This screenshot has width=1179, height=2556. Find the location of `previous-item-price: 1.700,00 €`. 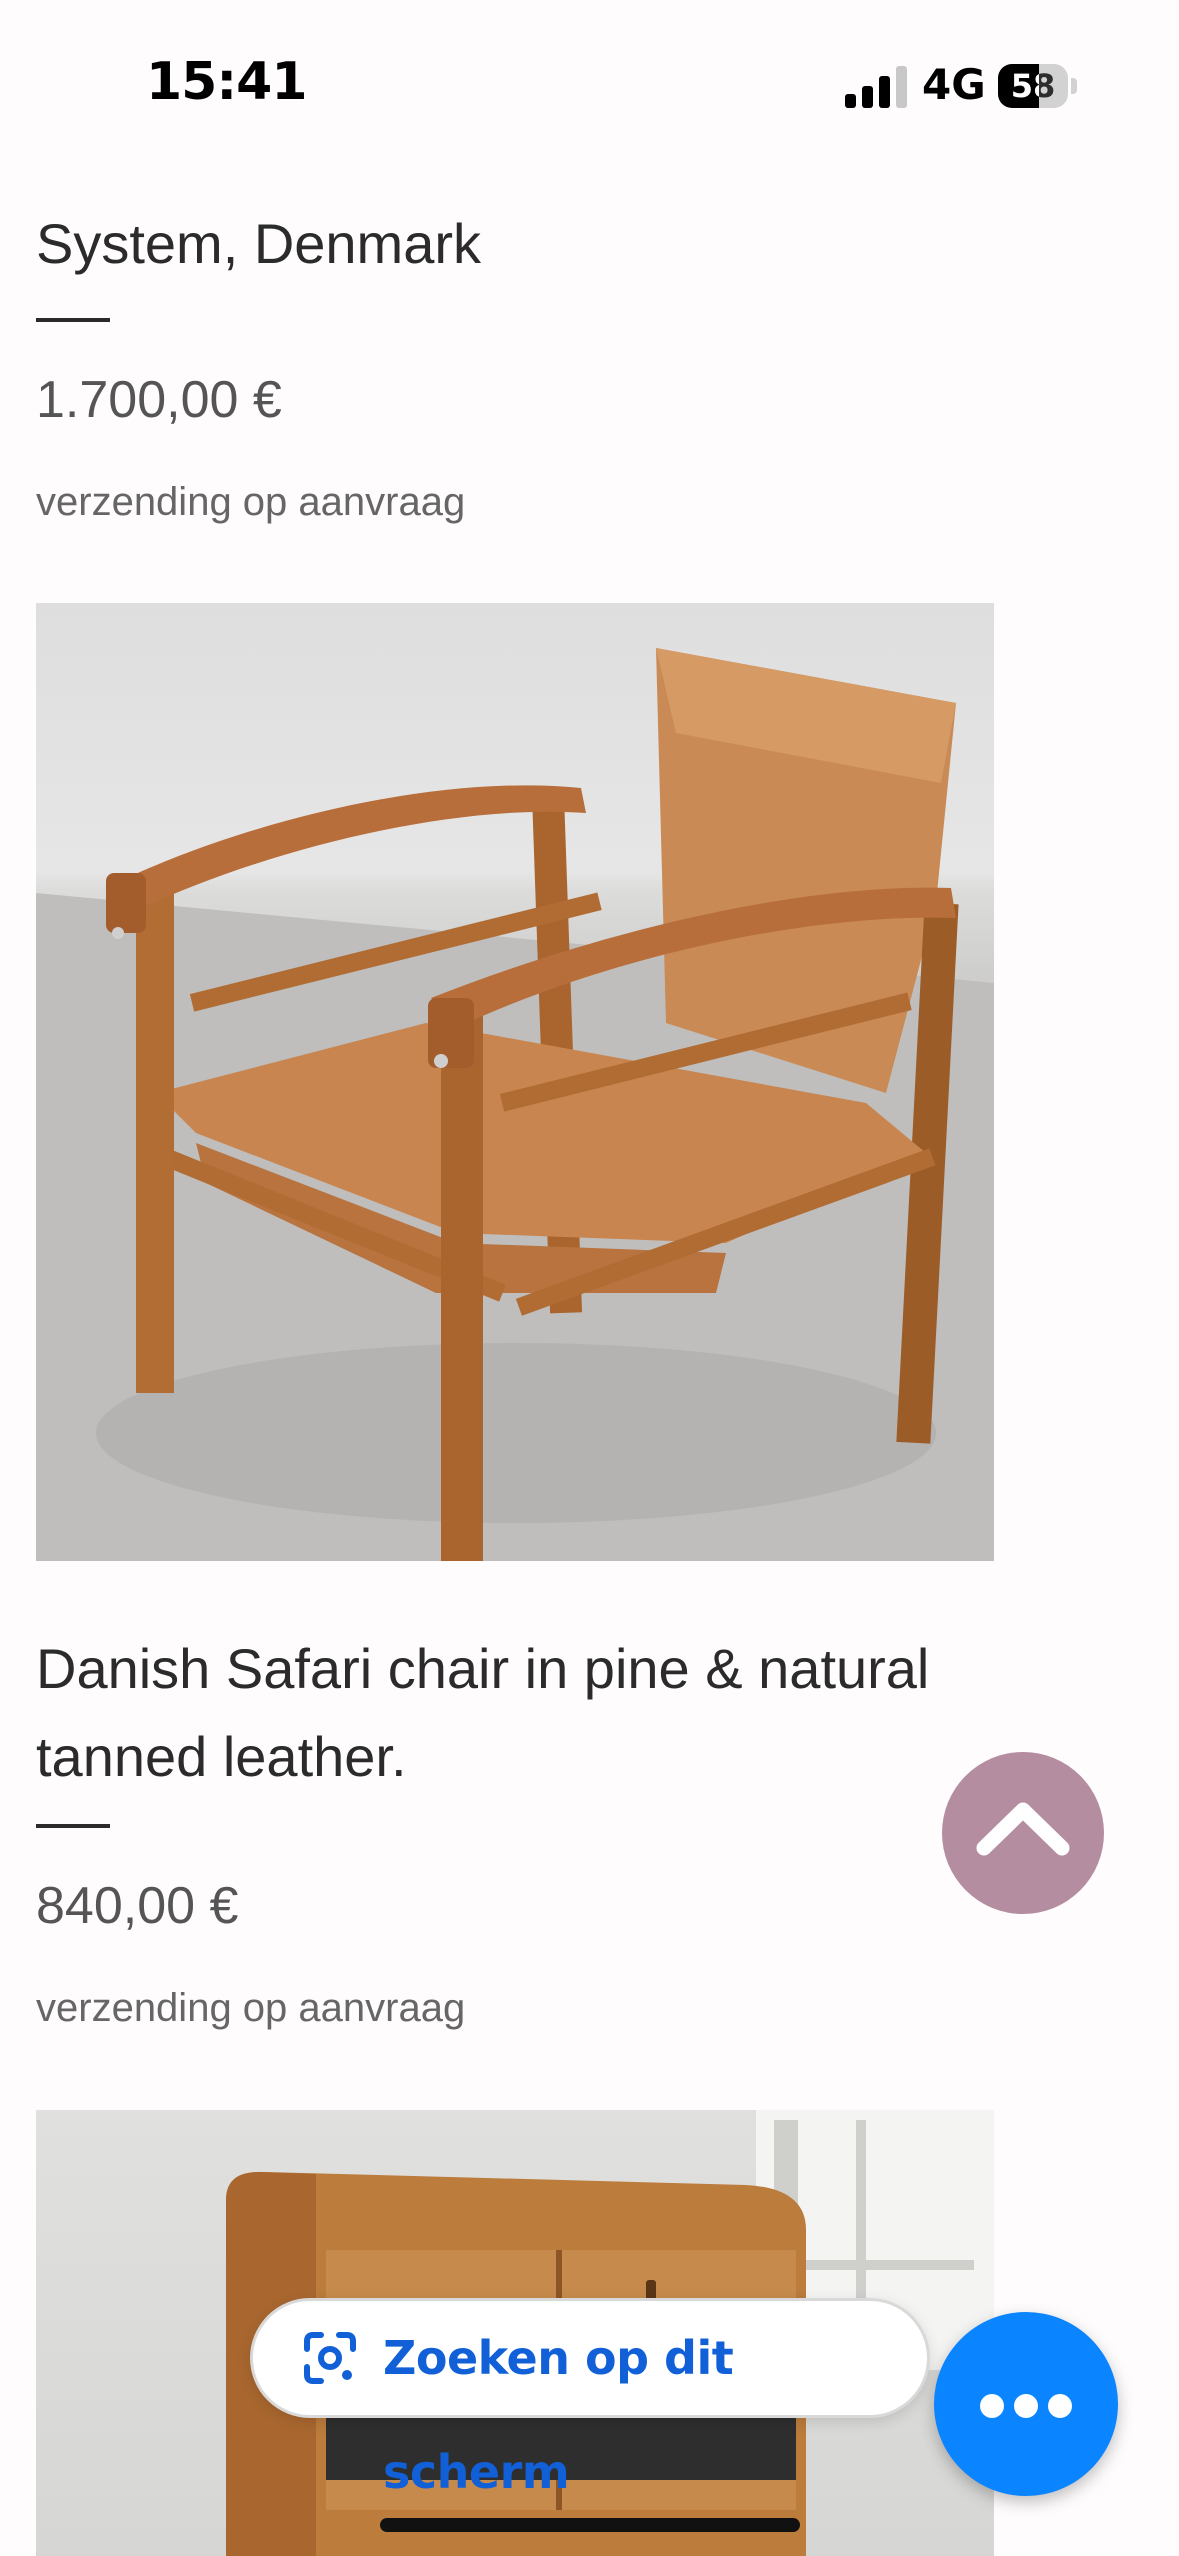

previous-item-price: 1.700,00 € is located at coordinates (159, 400).